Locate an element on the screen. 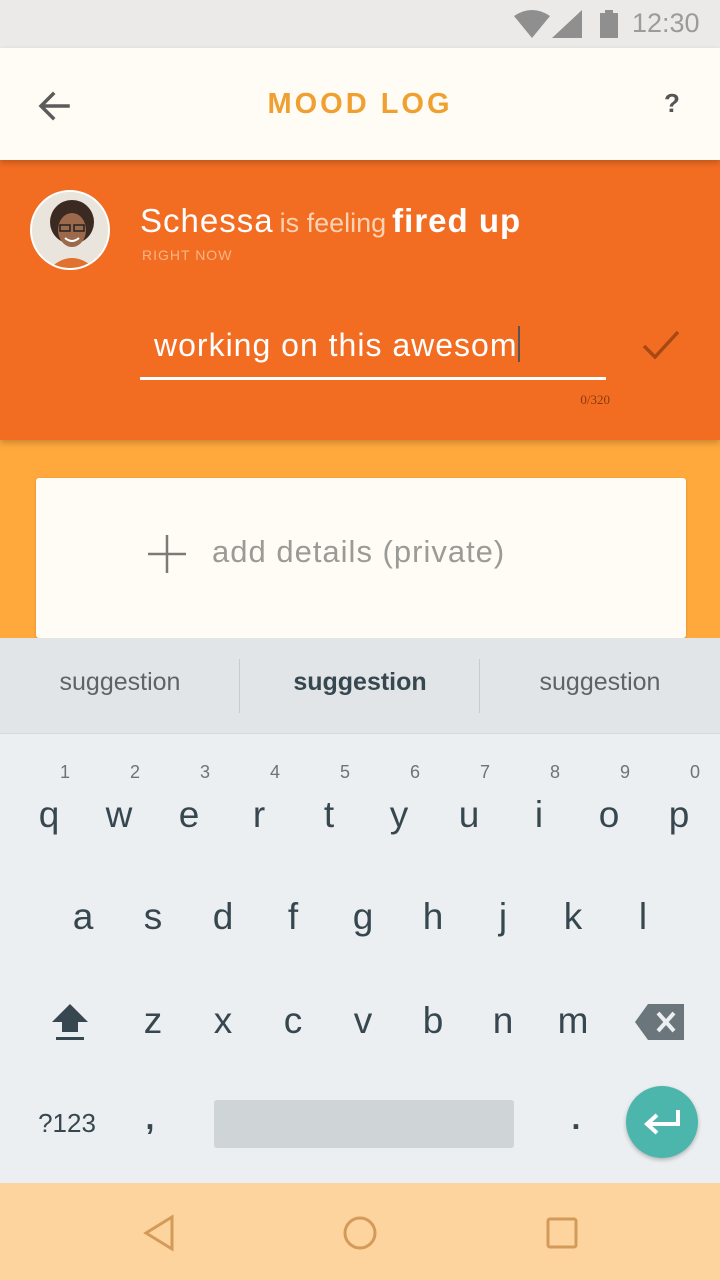 This screenshot has width=720, height=1280. nav-back-icon is located at coordinates (160, 1233).